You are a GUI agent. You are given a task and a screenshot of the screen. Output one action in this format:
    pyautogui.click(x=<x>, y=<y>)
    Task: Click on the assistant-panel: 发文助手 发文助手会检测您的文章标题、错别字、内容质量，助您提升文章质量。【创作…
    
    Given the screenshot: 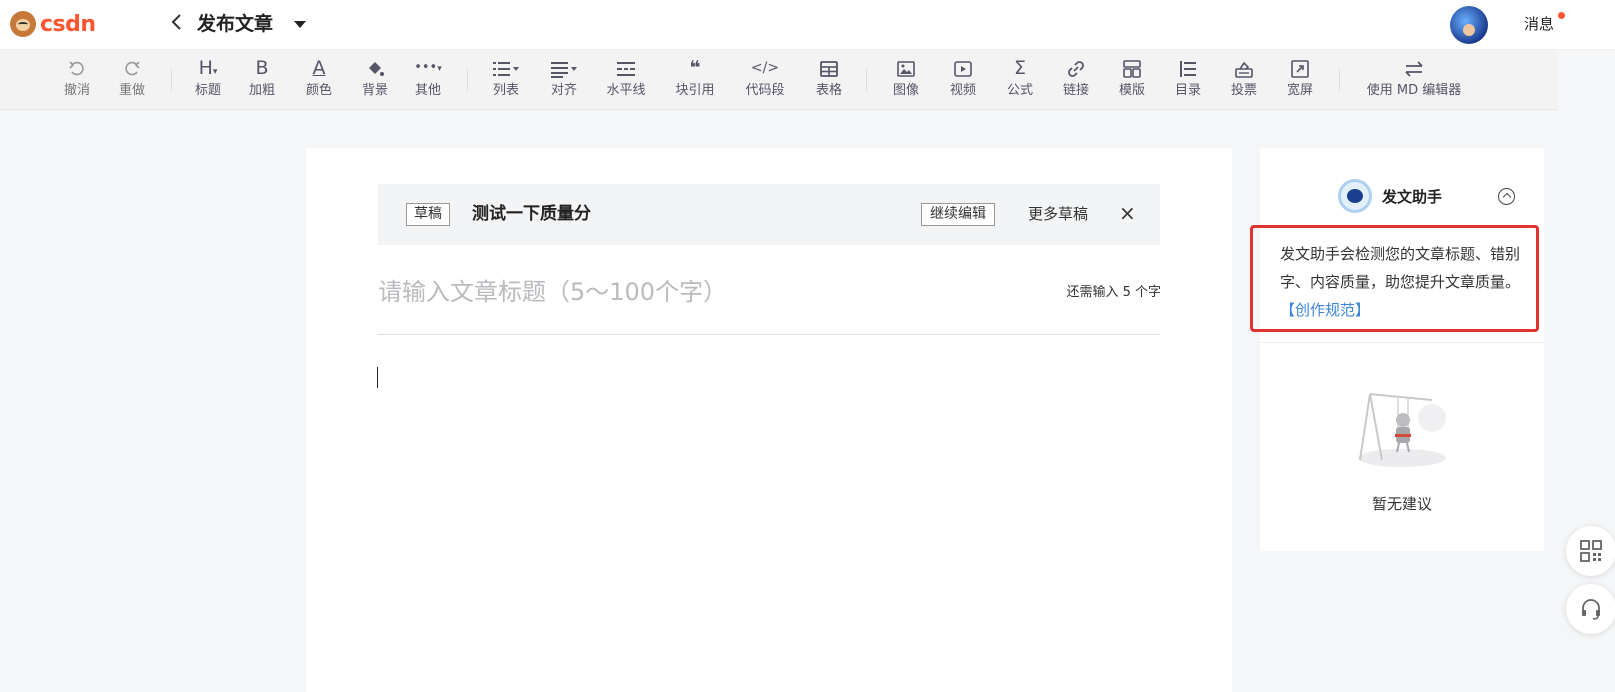 What is the action you would take?
    pyautogui.click(x=1397, y=349)
    